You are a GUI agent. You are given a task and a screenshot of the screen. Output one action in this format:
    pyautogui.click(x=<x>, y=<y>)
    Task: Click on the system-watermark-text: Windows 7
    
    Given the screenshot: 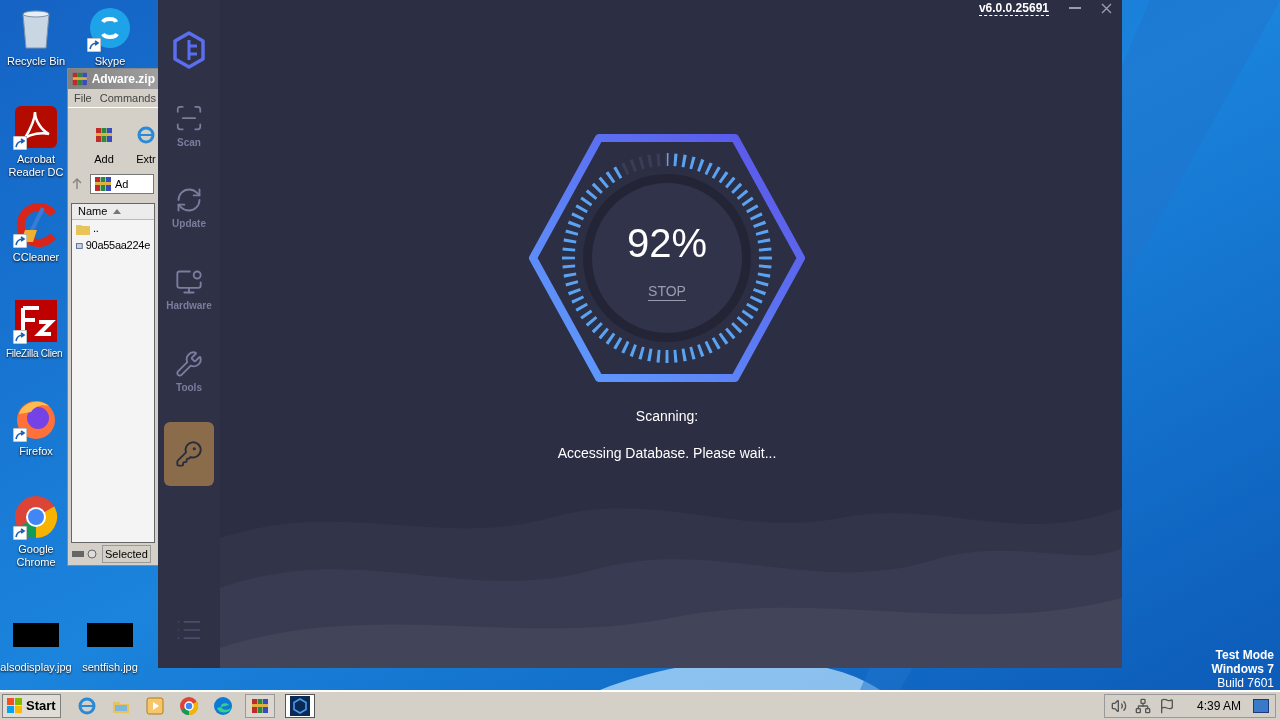 What is the action you would take?
    pyautogui.click(x=1242, y=669)
    